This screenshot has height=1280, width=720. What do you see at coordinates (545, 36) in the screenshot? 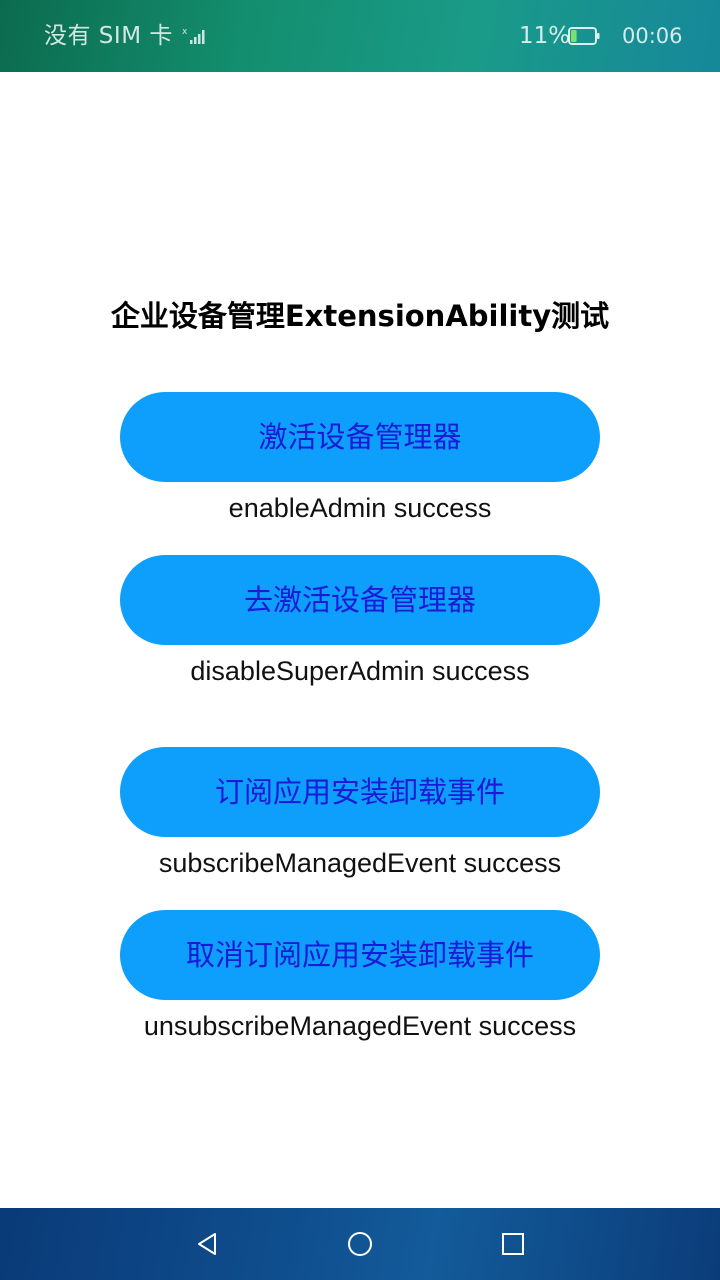
I see `battery-percent: 11%` at bounding box center [545, 36].